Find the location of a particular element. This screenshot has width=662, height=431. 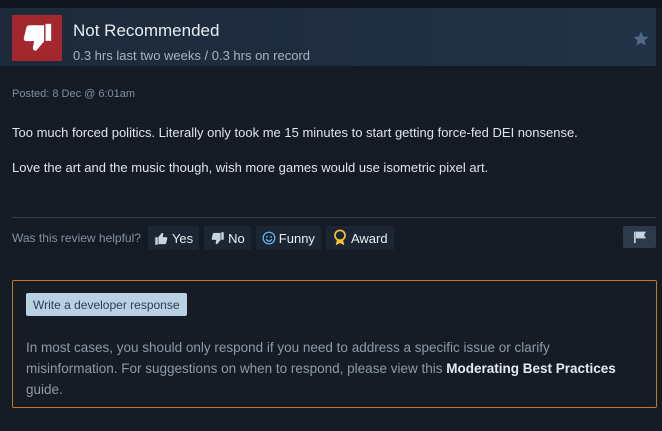

vote-funny-button: Funny is located at coordinates (288, 238).